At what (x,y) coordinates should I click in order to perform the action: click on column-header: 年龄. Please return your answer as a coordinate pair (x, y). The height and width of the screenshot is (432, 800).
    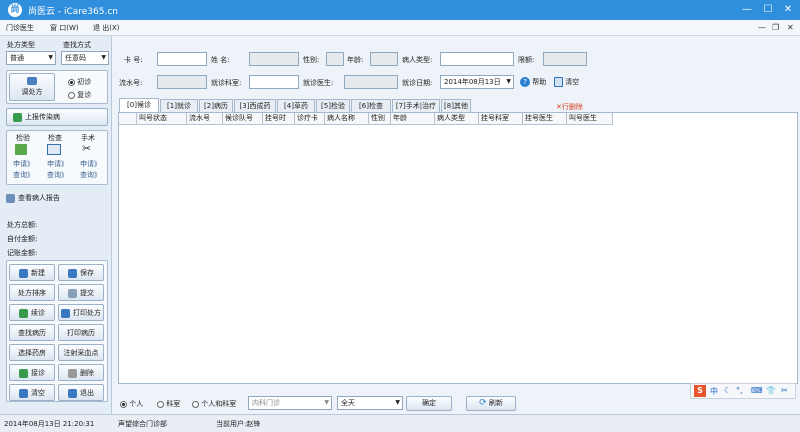
    Looking at the image, I should click on (413, 119).